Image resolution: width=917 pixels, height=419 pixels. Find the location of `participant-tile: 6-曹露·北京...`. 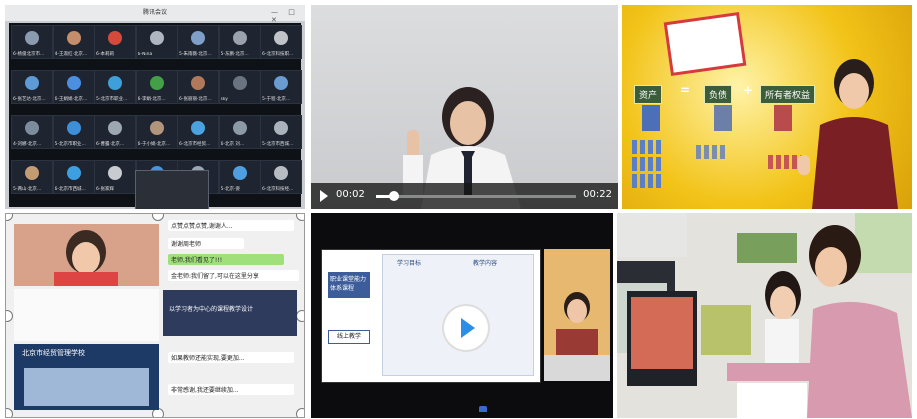

participant-tile: 6-曹露·北京... is located at coordinates (115, 132).